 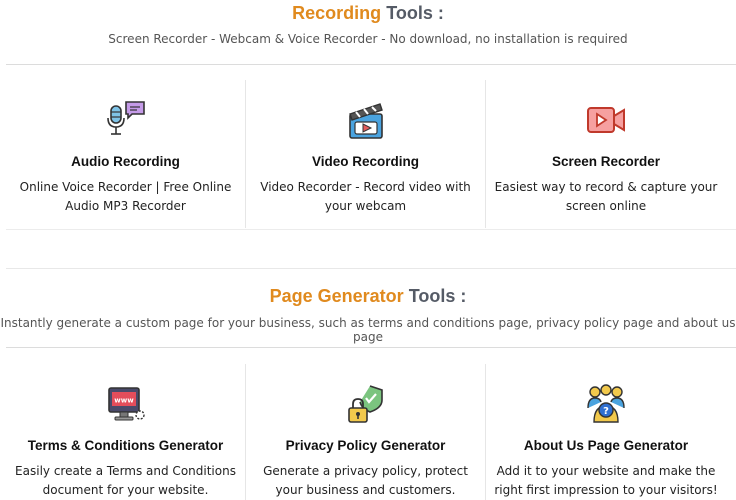 I want to click on card-title: Audio Recording, so click(x=125, y=161).